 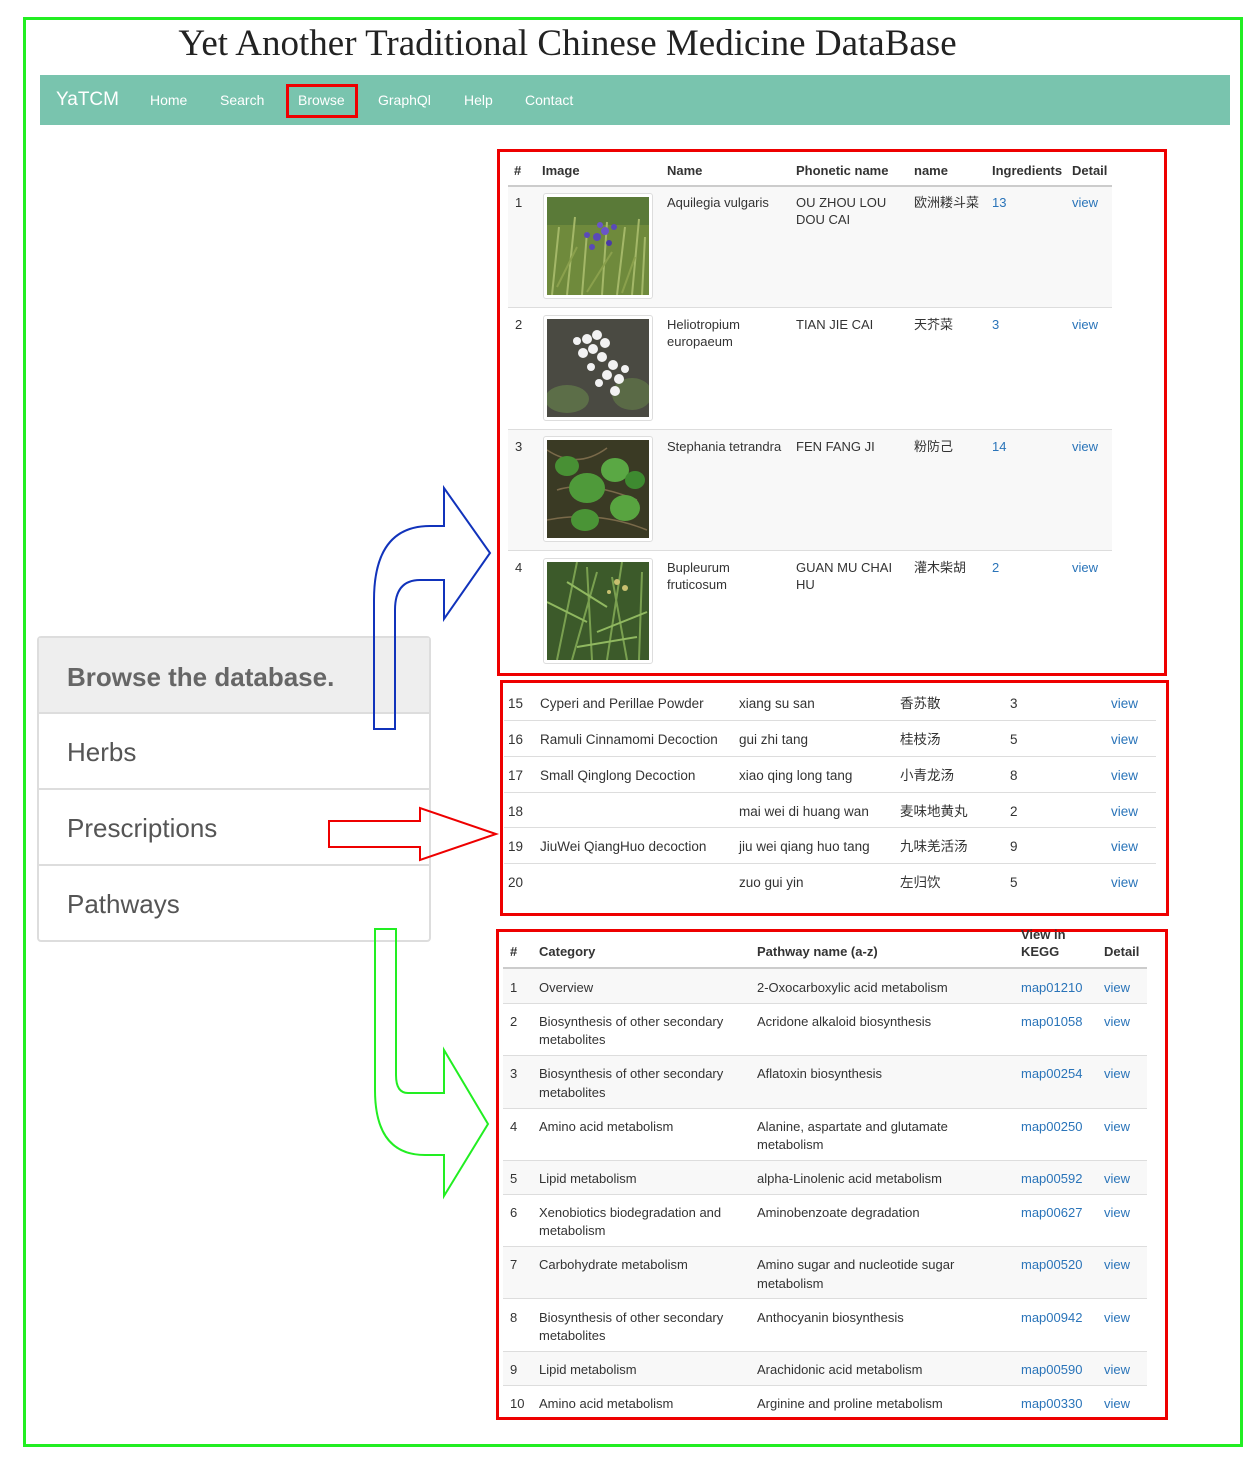 What do you see at coordinates (168, 100) in the screenshot?
I see `nav-home: Home` at bounding box center [168, 100].